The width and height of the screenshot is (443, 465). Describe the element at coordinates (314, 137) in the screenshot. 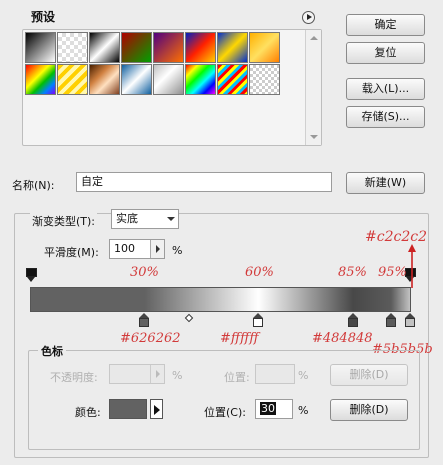

I see `scroll-down-icon` at that location.